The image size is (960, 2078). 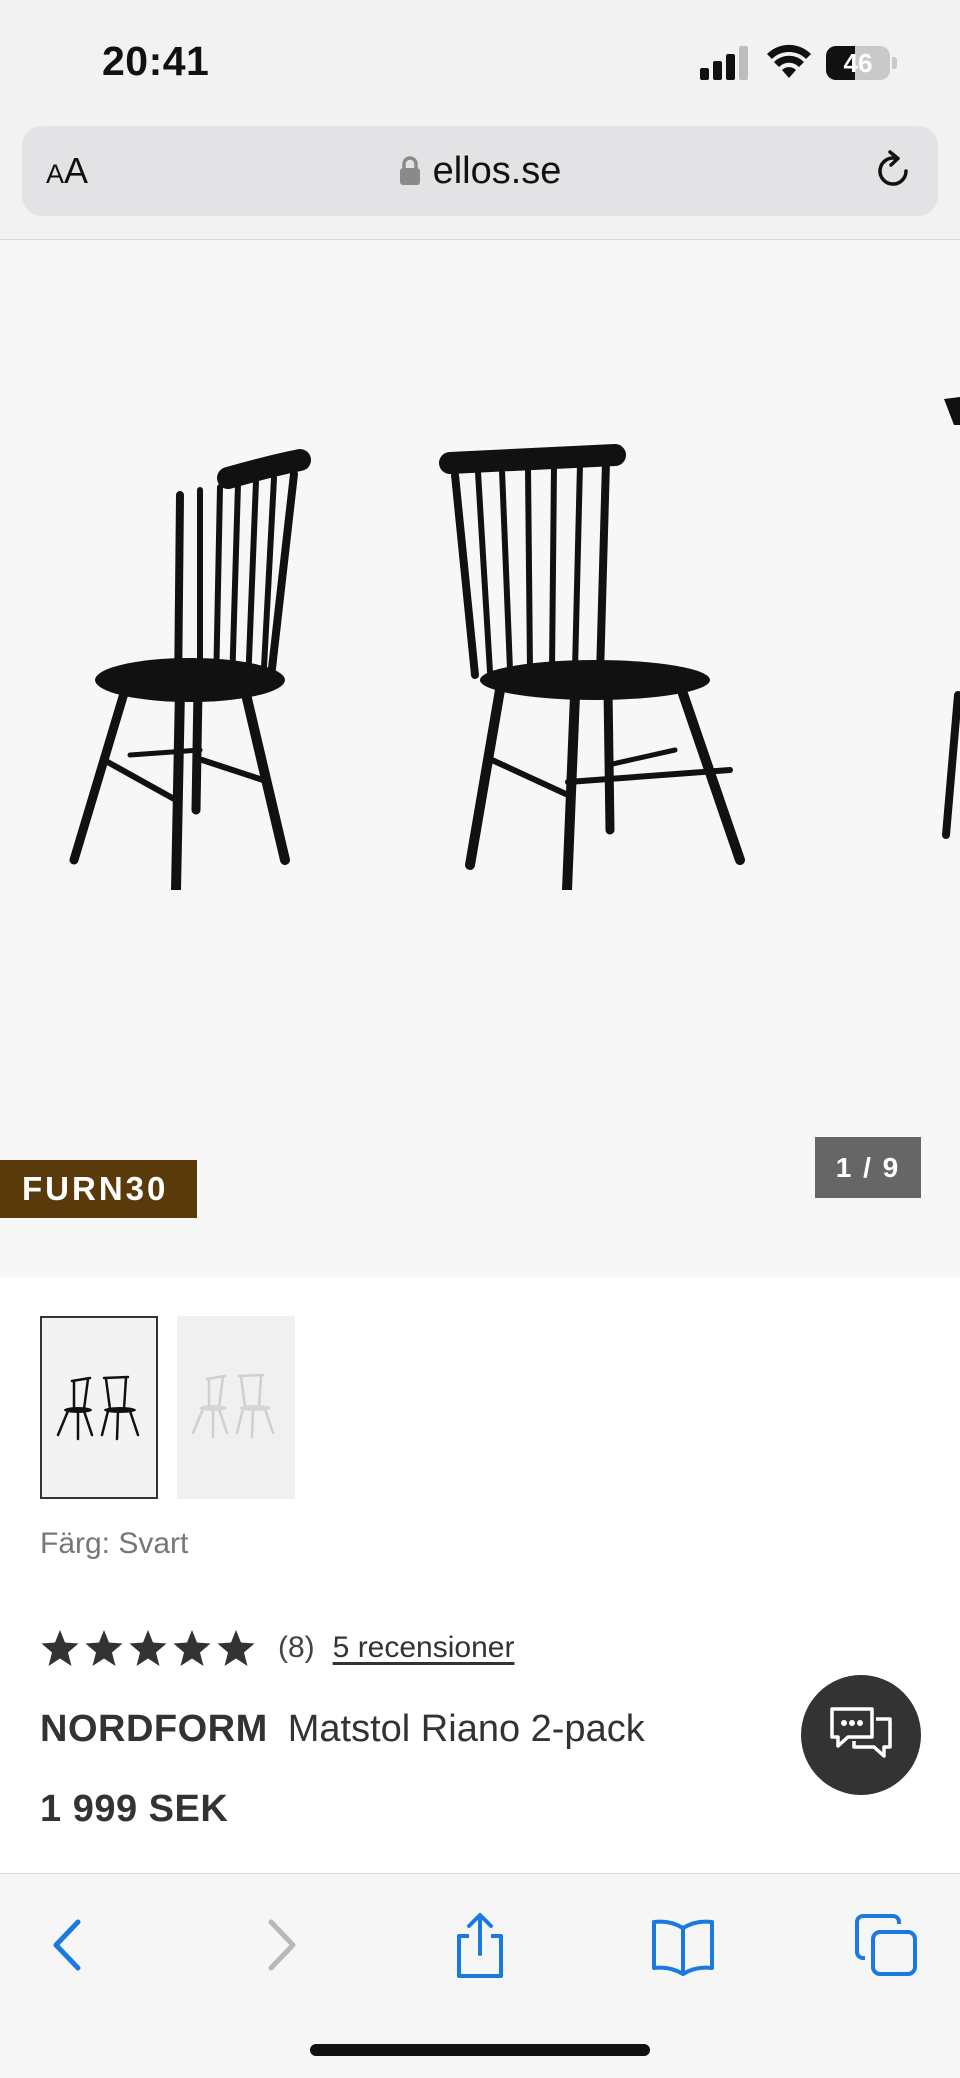 I want to click on reload-icon, so click(x=893, y=171).